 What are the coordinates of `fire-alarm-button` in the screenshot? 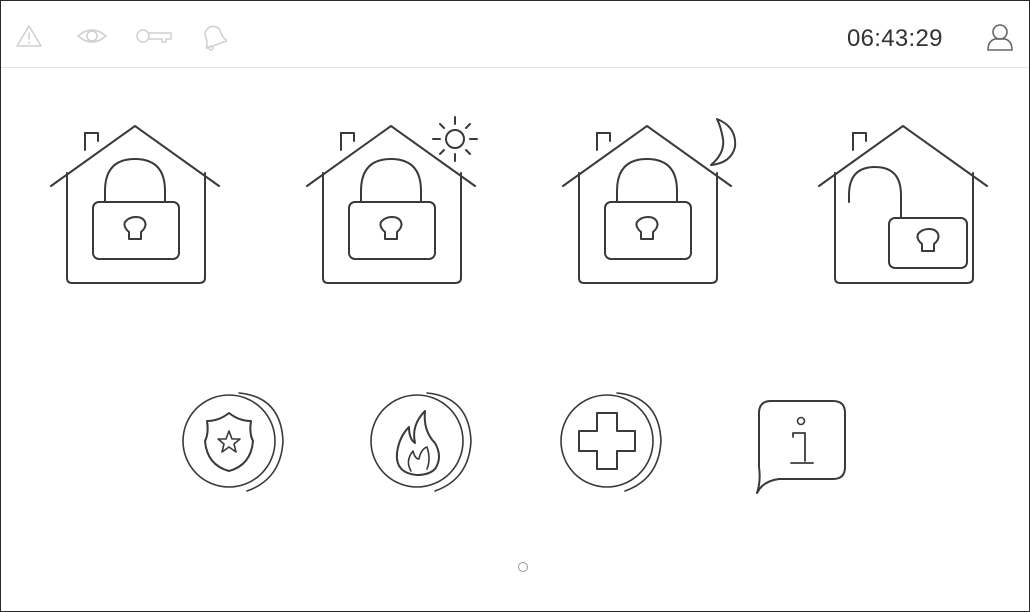 It's located at (421, 441).